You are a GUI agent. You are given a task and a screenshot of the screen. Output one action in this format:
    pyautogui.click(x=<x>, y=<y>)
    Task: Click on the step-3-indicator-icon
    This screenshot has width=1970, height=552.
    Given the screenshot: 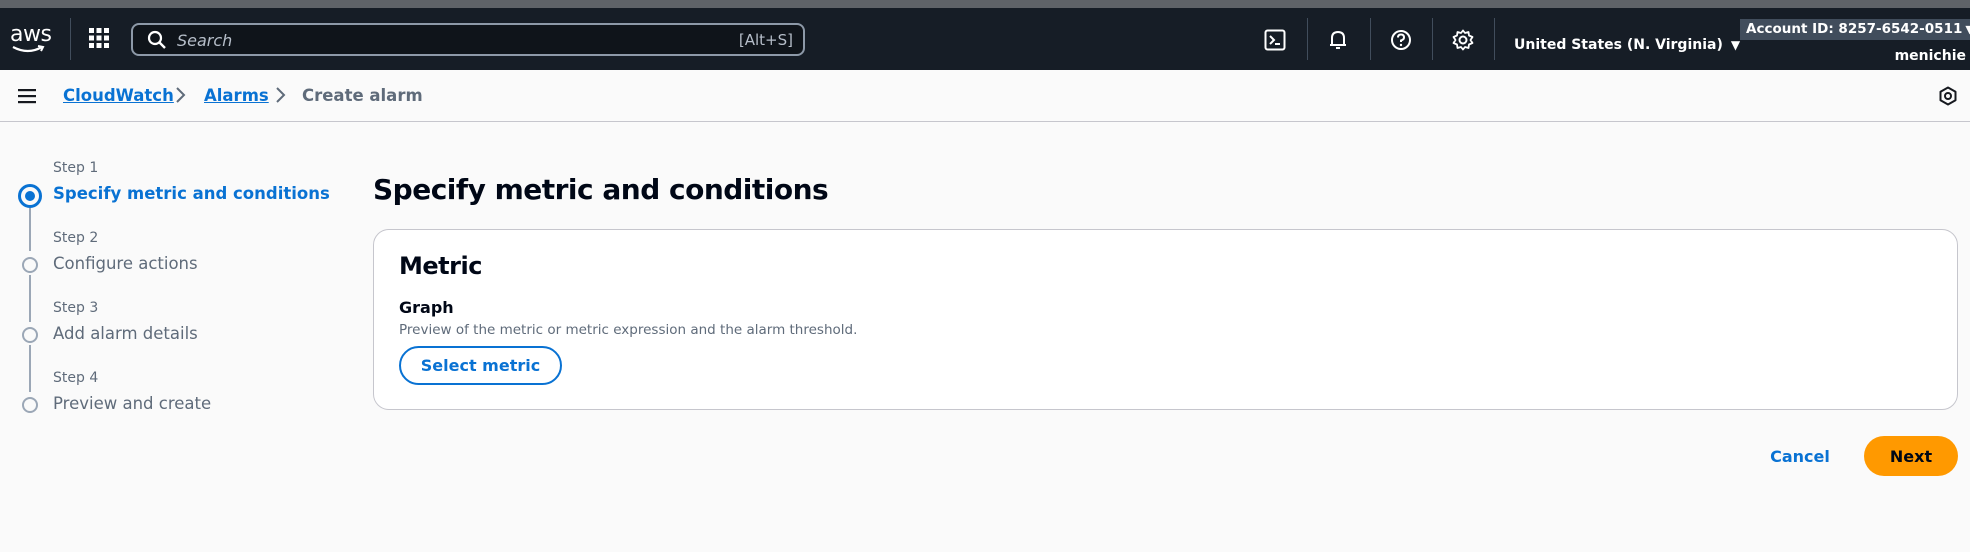 What is the action you would take?
    pyautogui.click(x=30, y=335)
    